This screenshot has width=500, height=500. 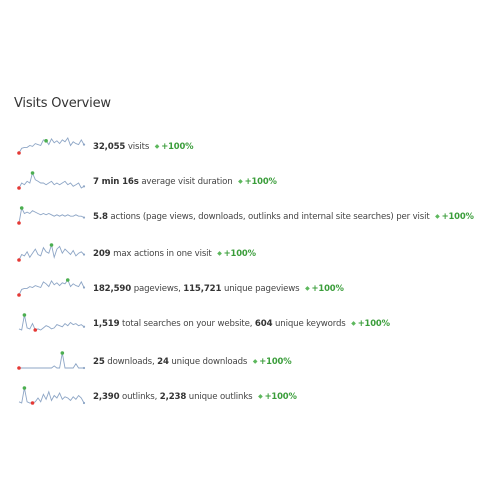 I want to click on metric-value: 2,238, so click(x=173, y=396).